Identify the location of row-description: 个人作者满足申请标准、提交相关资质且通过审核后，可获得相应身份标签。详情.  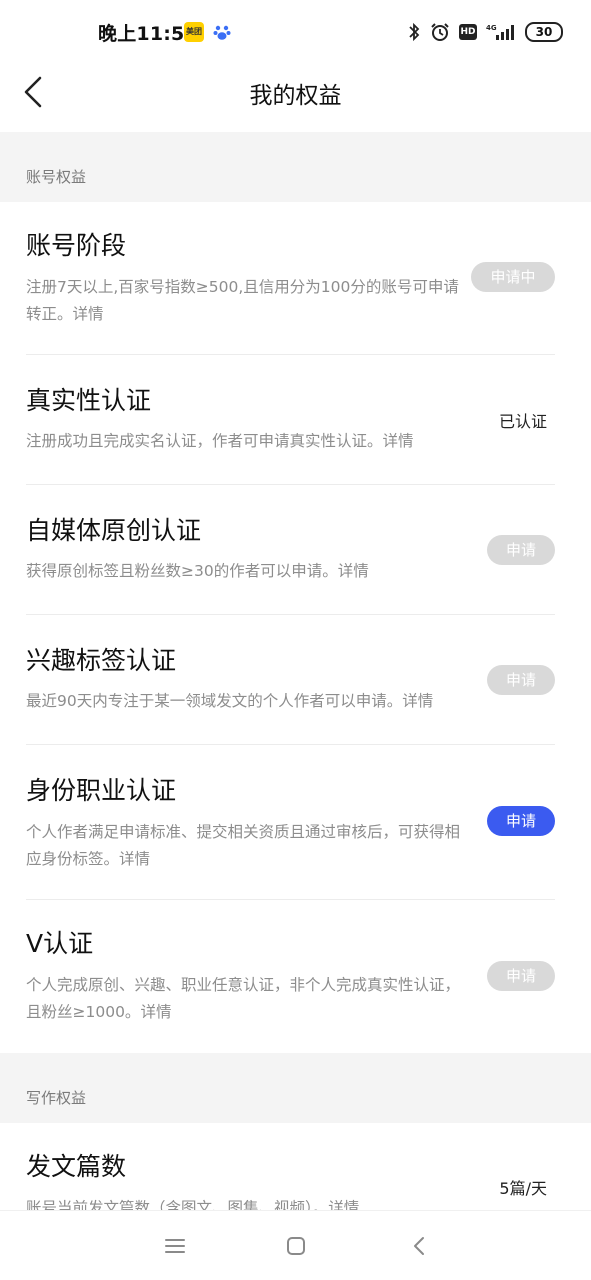
(243, 845).